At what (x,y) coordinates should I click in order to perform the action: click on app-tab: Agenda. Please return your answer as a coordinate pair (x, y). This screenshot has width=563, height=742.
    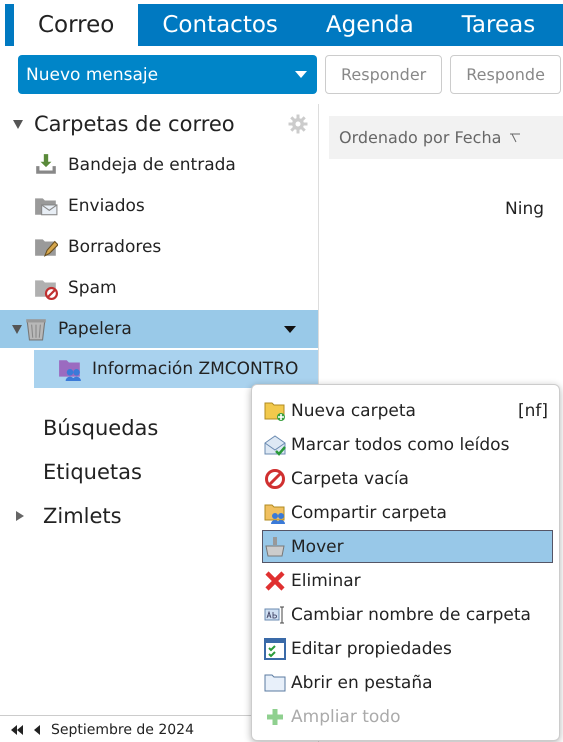
    Looking at the image, I should click on (370, 25).